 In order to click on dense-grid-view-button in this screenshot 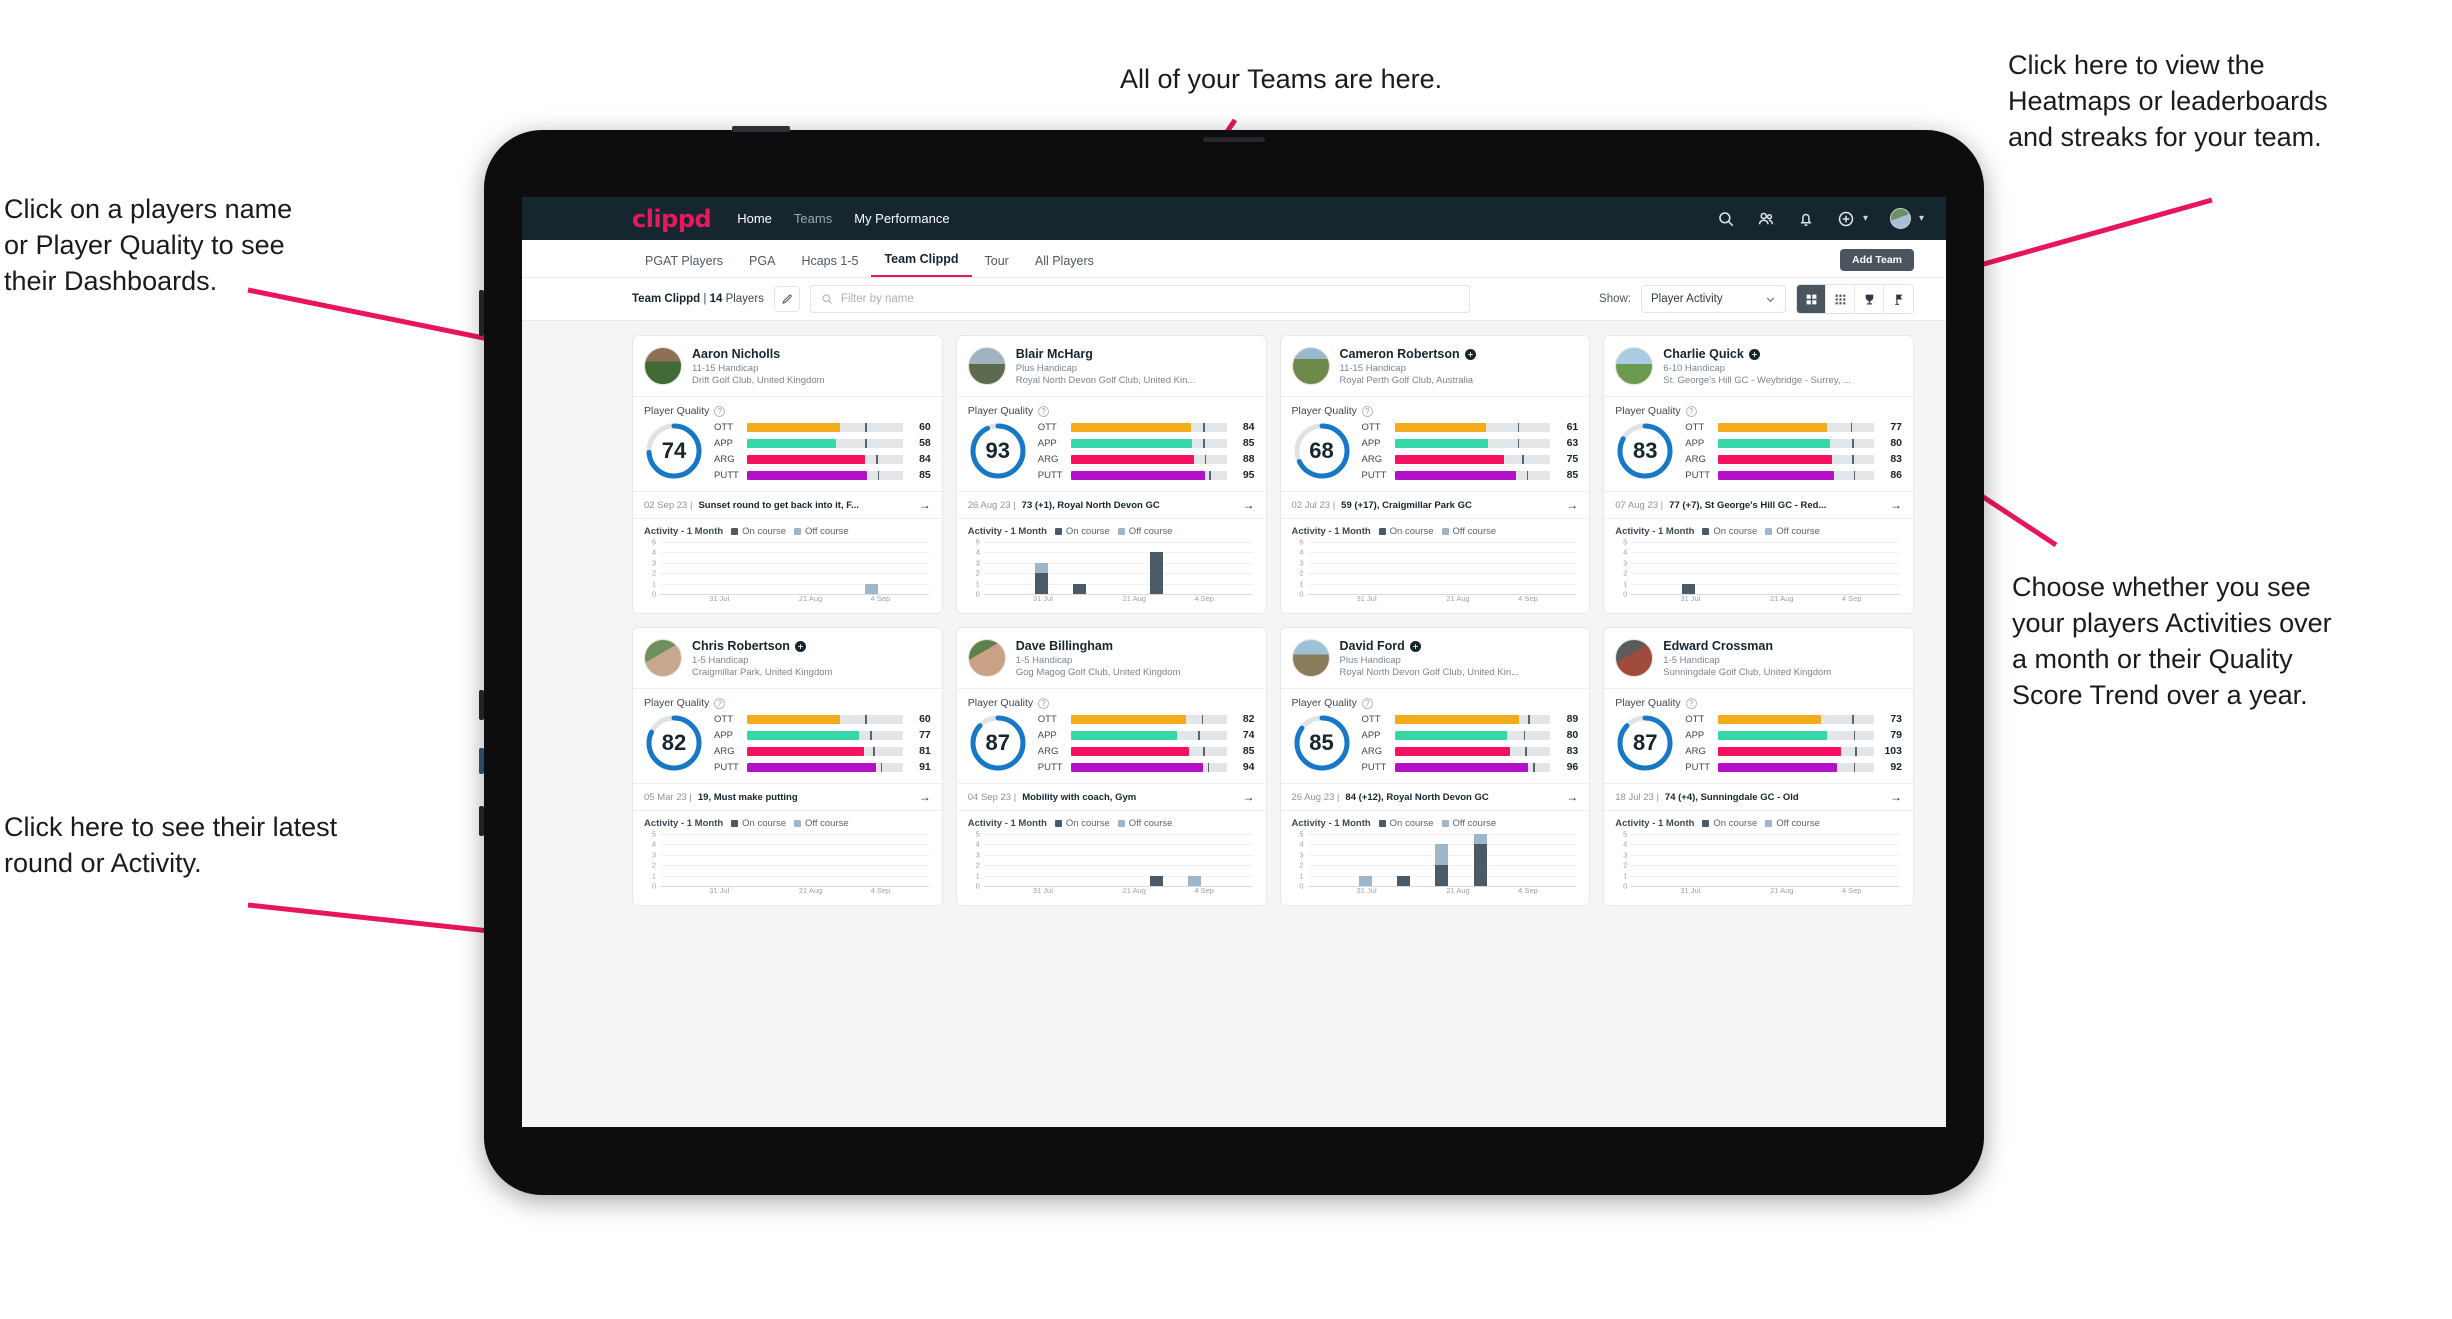, I will do `click(1840, 299)`.